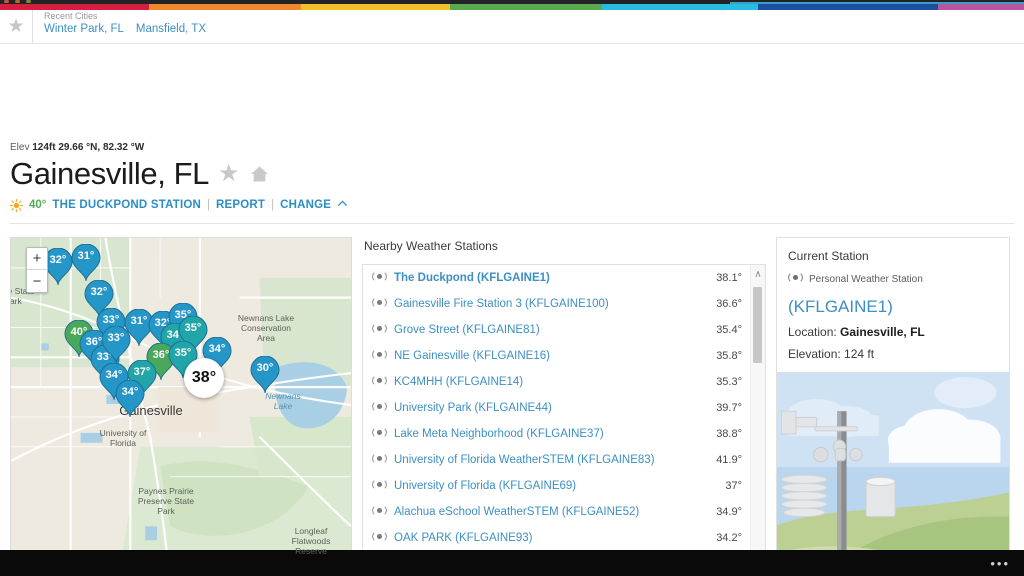  What do you see at coordinates (559, 486) in the screenshot?
I see `station-name-link: University of Florida (KFLGAINE69)` at bounding box center [559, 486].